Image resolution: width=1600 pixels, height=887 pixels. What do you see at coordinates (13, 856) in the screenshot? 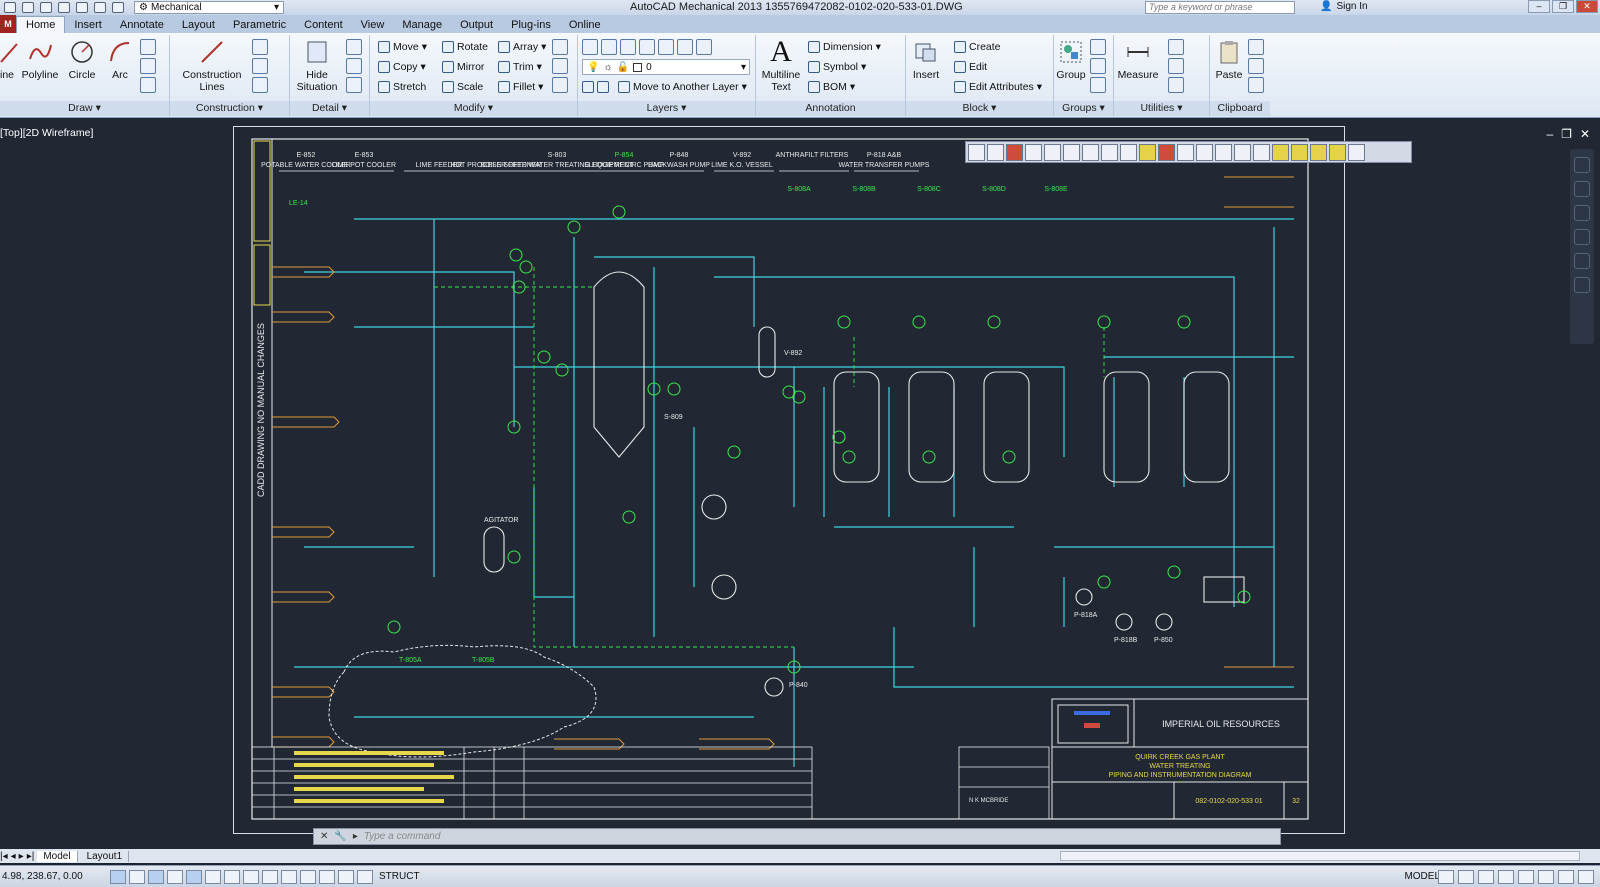
I see `tab-nav-prev: ◂` at bounding box center [13, 856].